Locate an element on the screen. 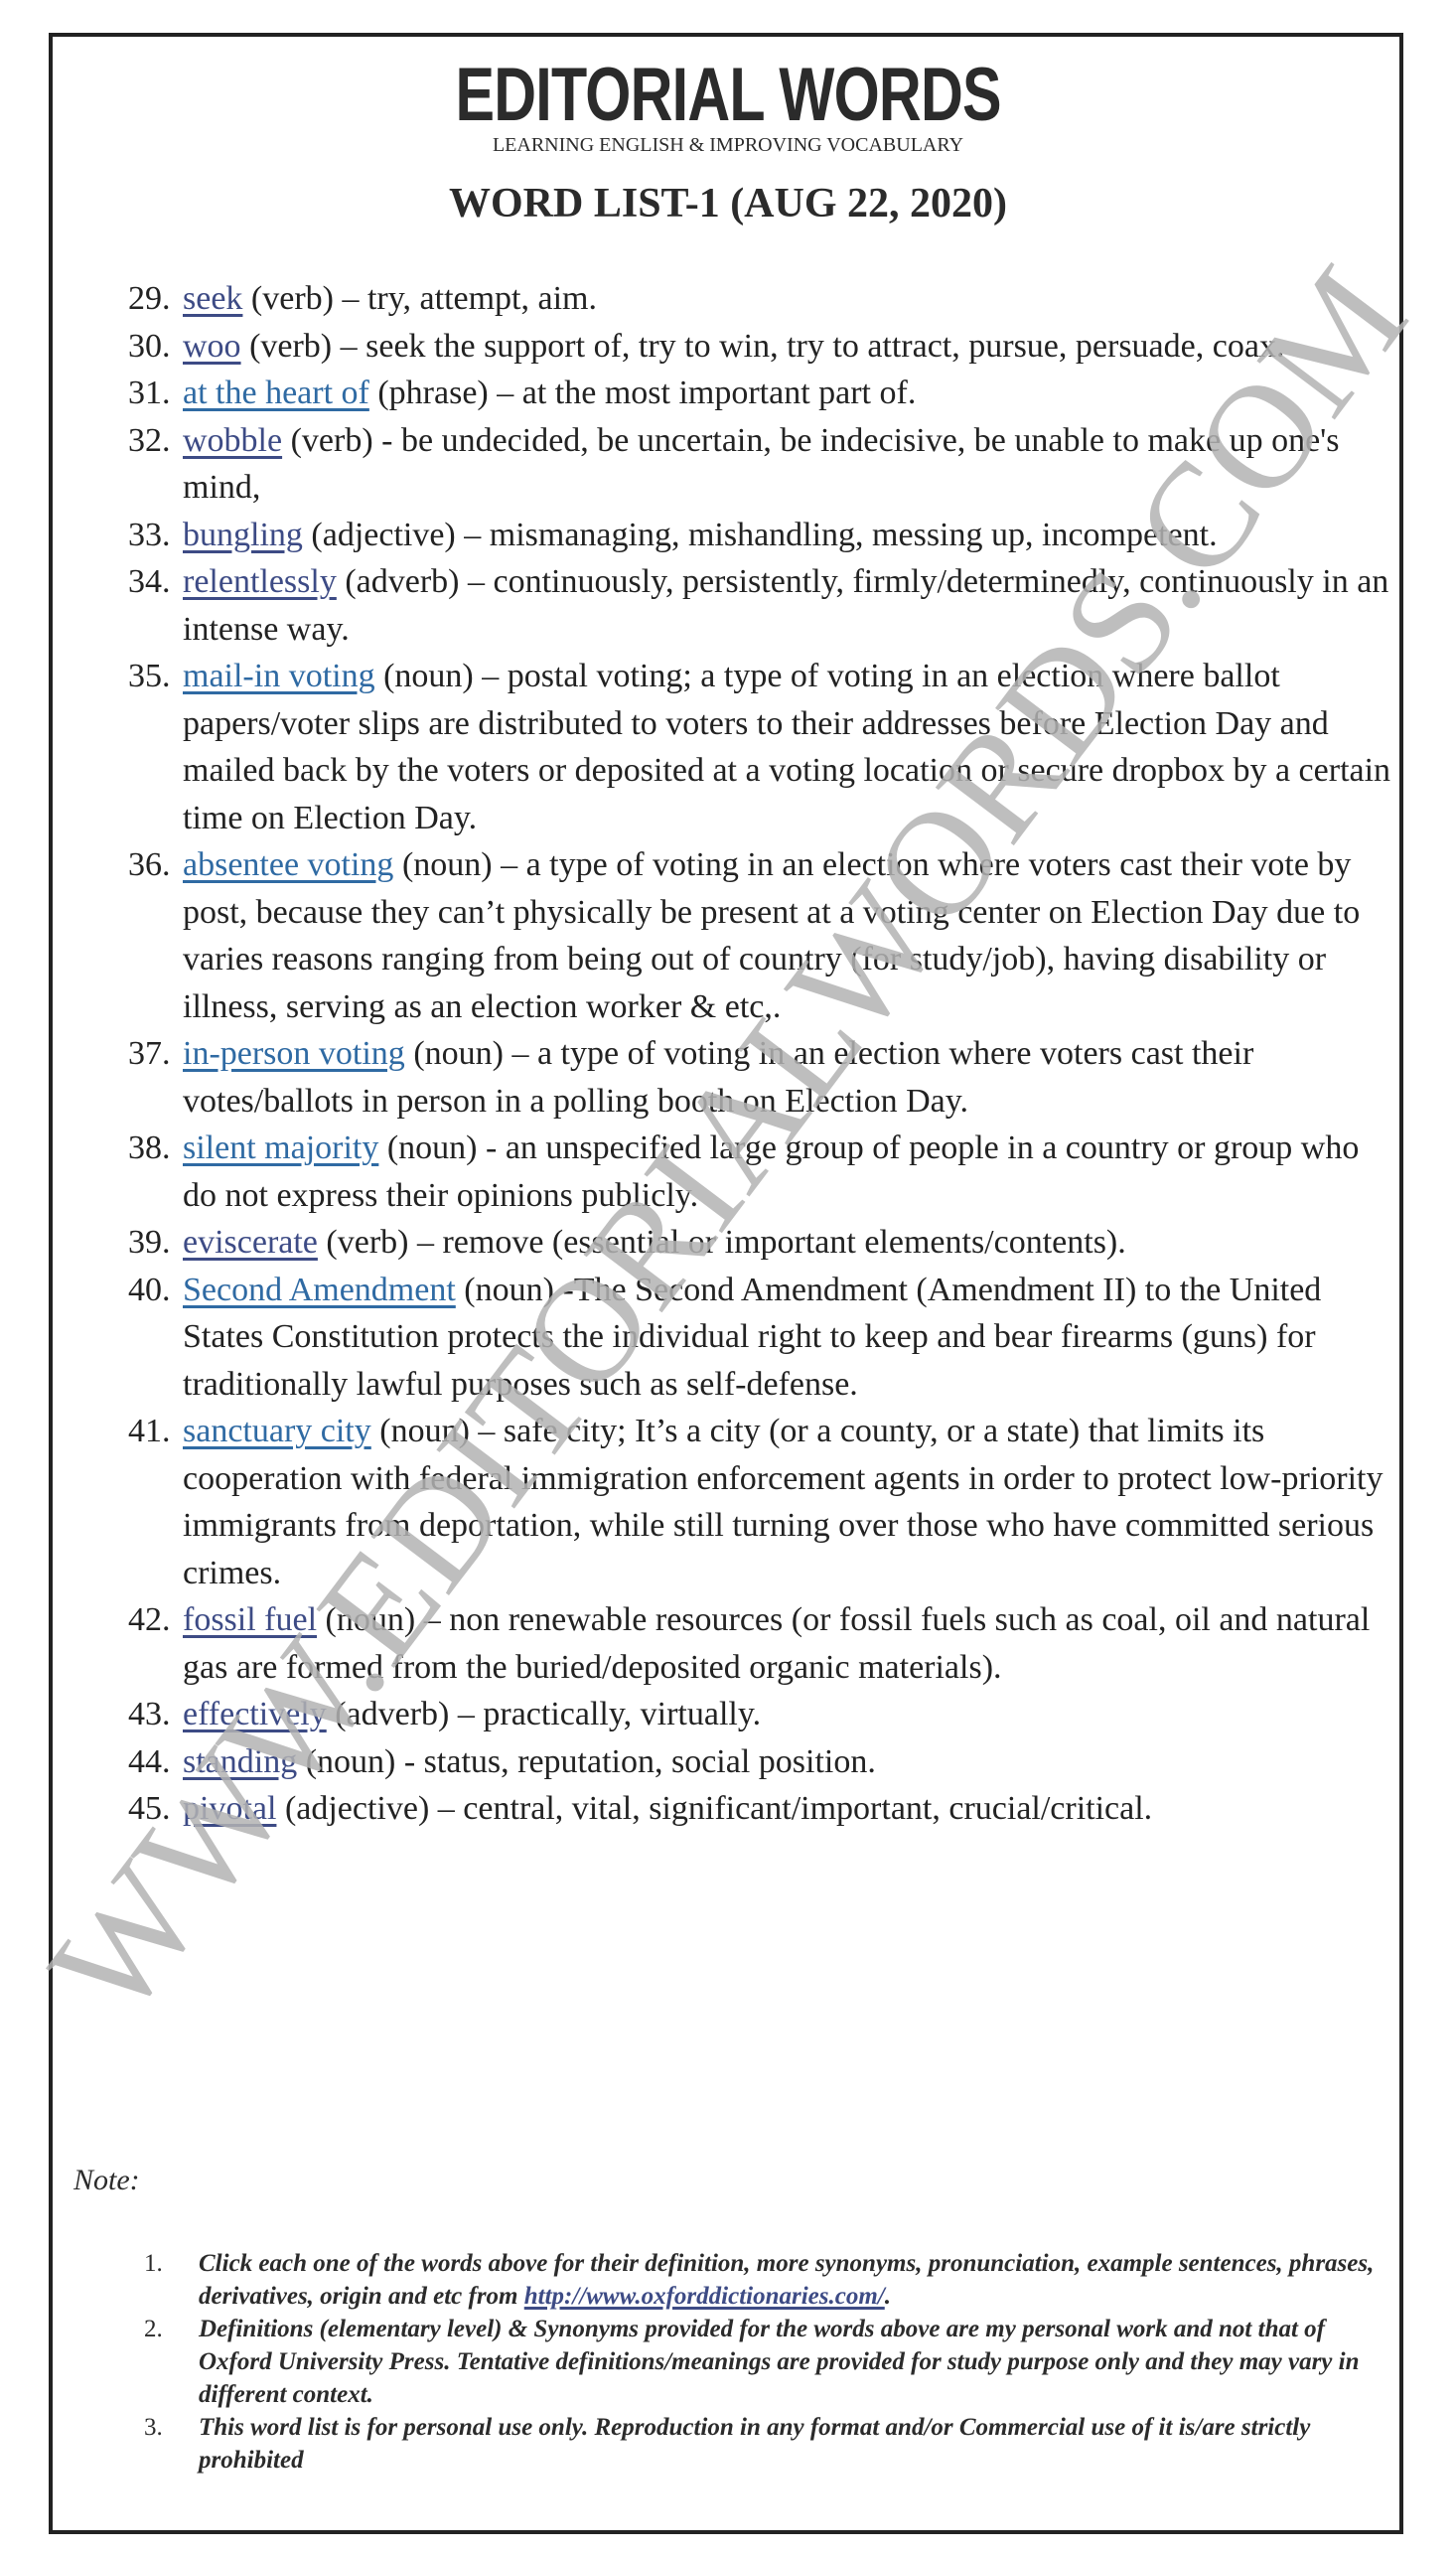  word-number: 36. is located at coordinates (149, 864).